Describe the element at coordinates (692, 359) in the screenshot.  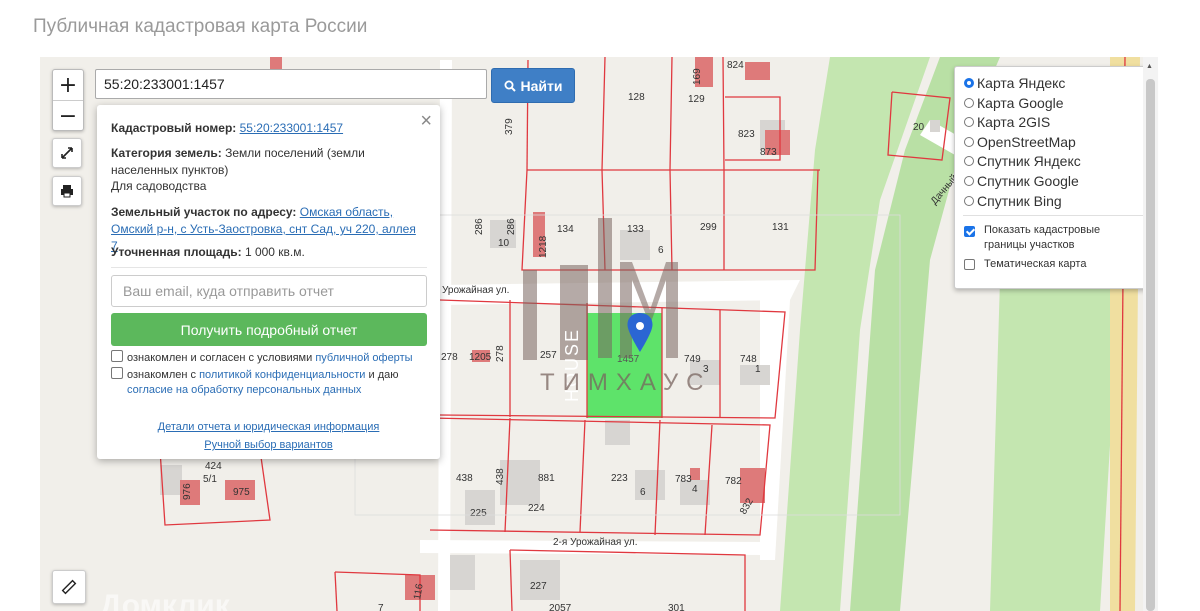
I see `svg-text: 749` at that location.